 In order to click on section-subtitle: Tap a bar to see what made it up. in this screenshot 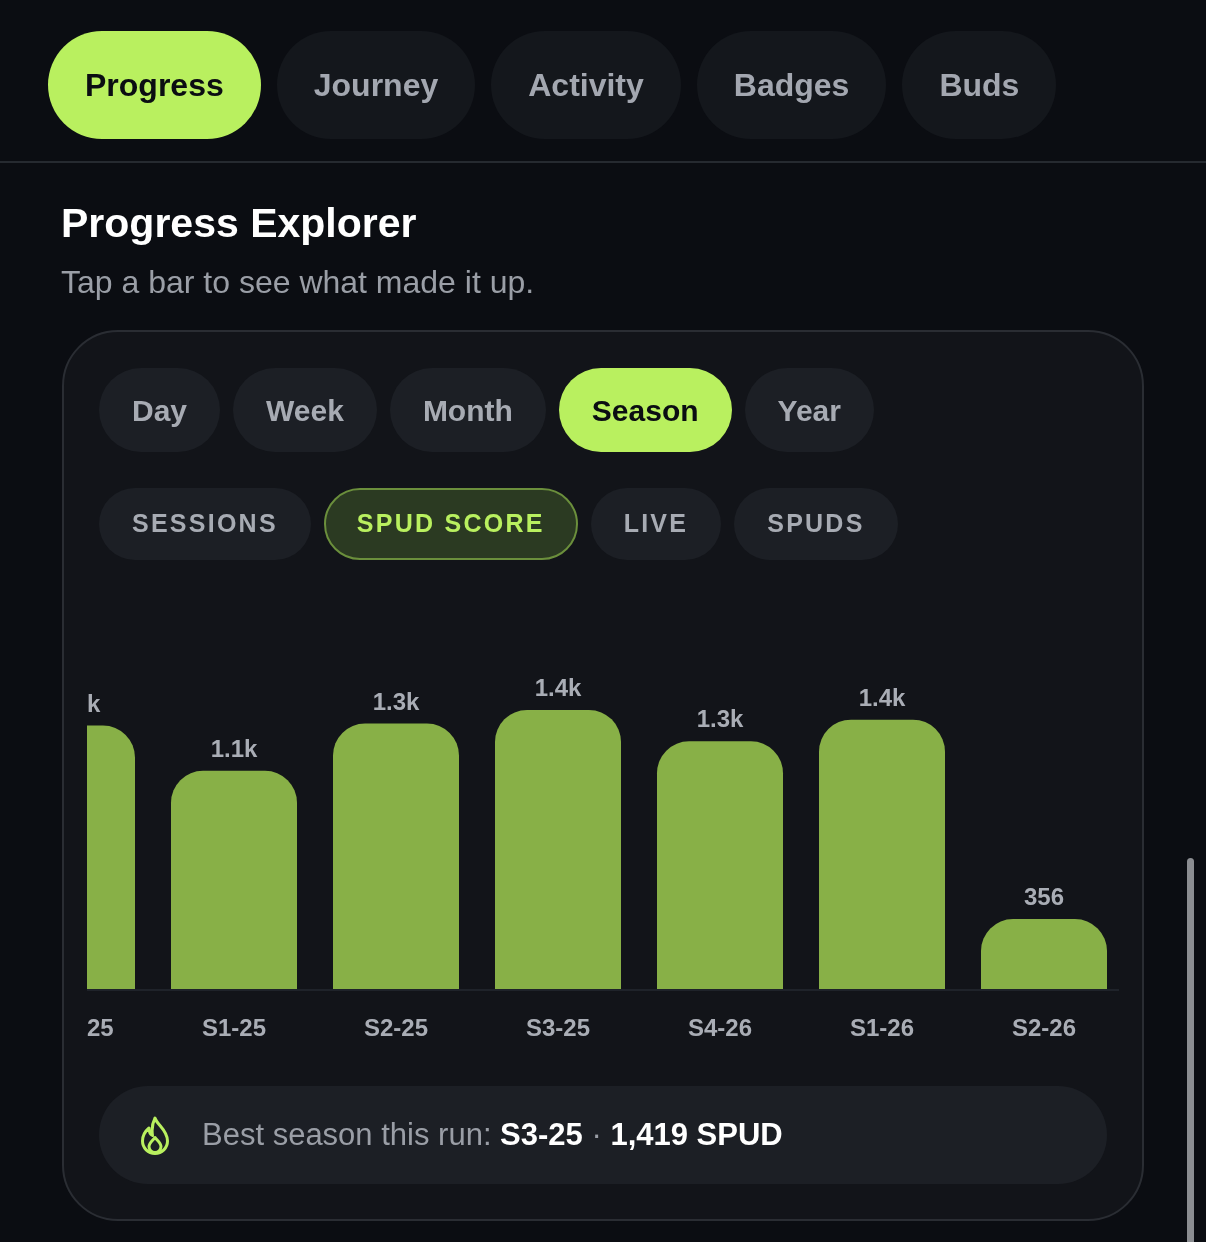, I will do `click(298, 282)`.